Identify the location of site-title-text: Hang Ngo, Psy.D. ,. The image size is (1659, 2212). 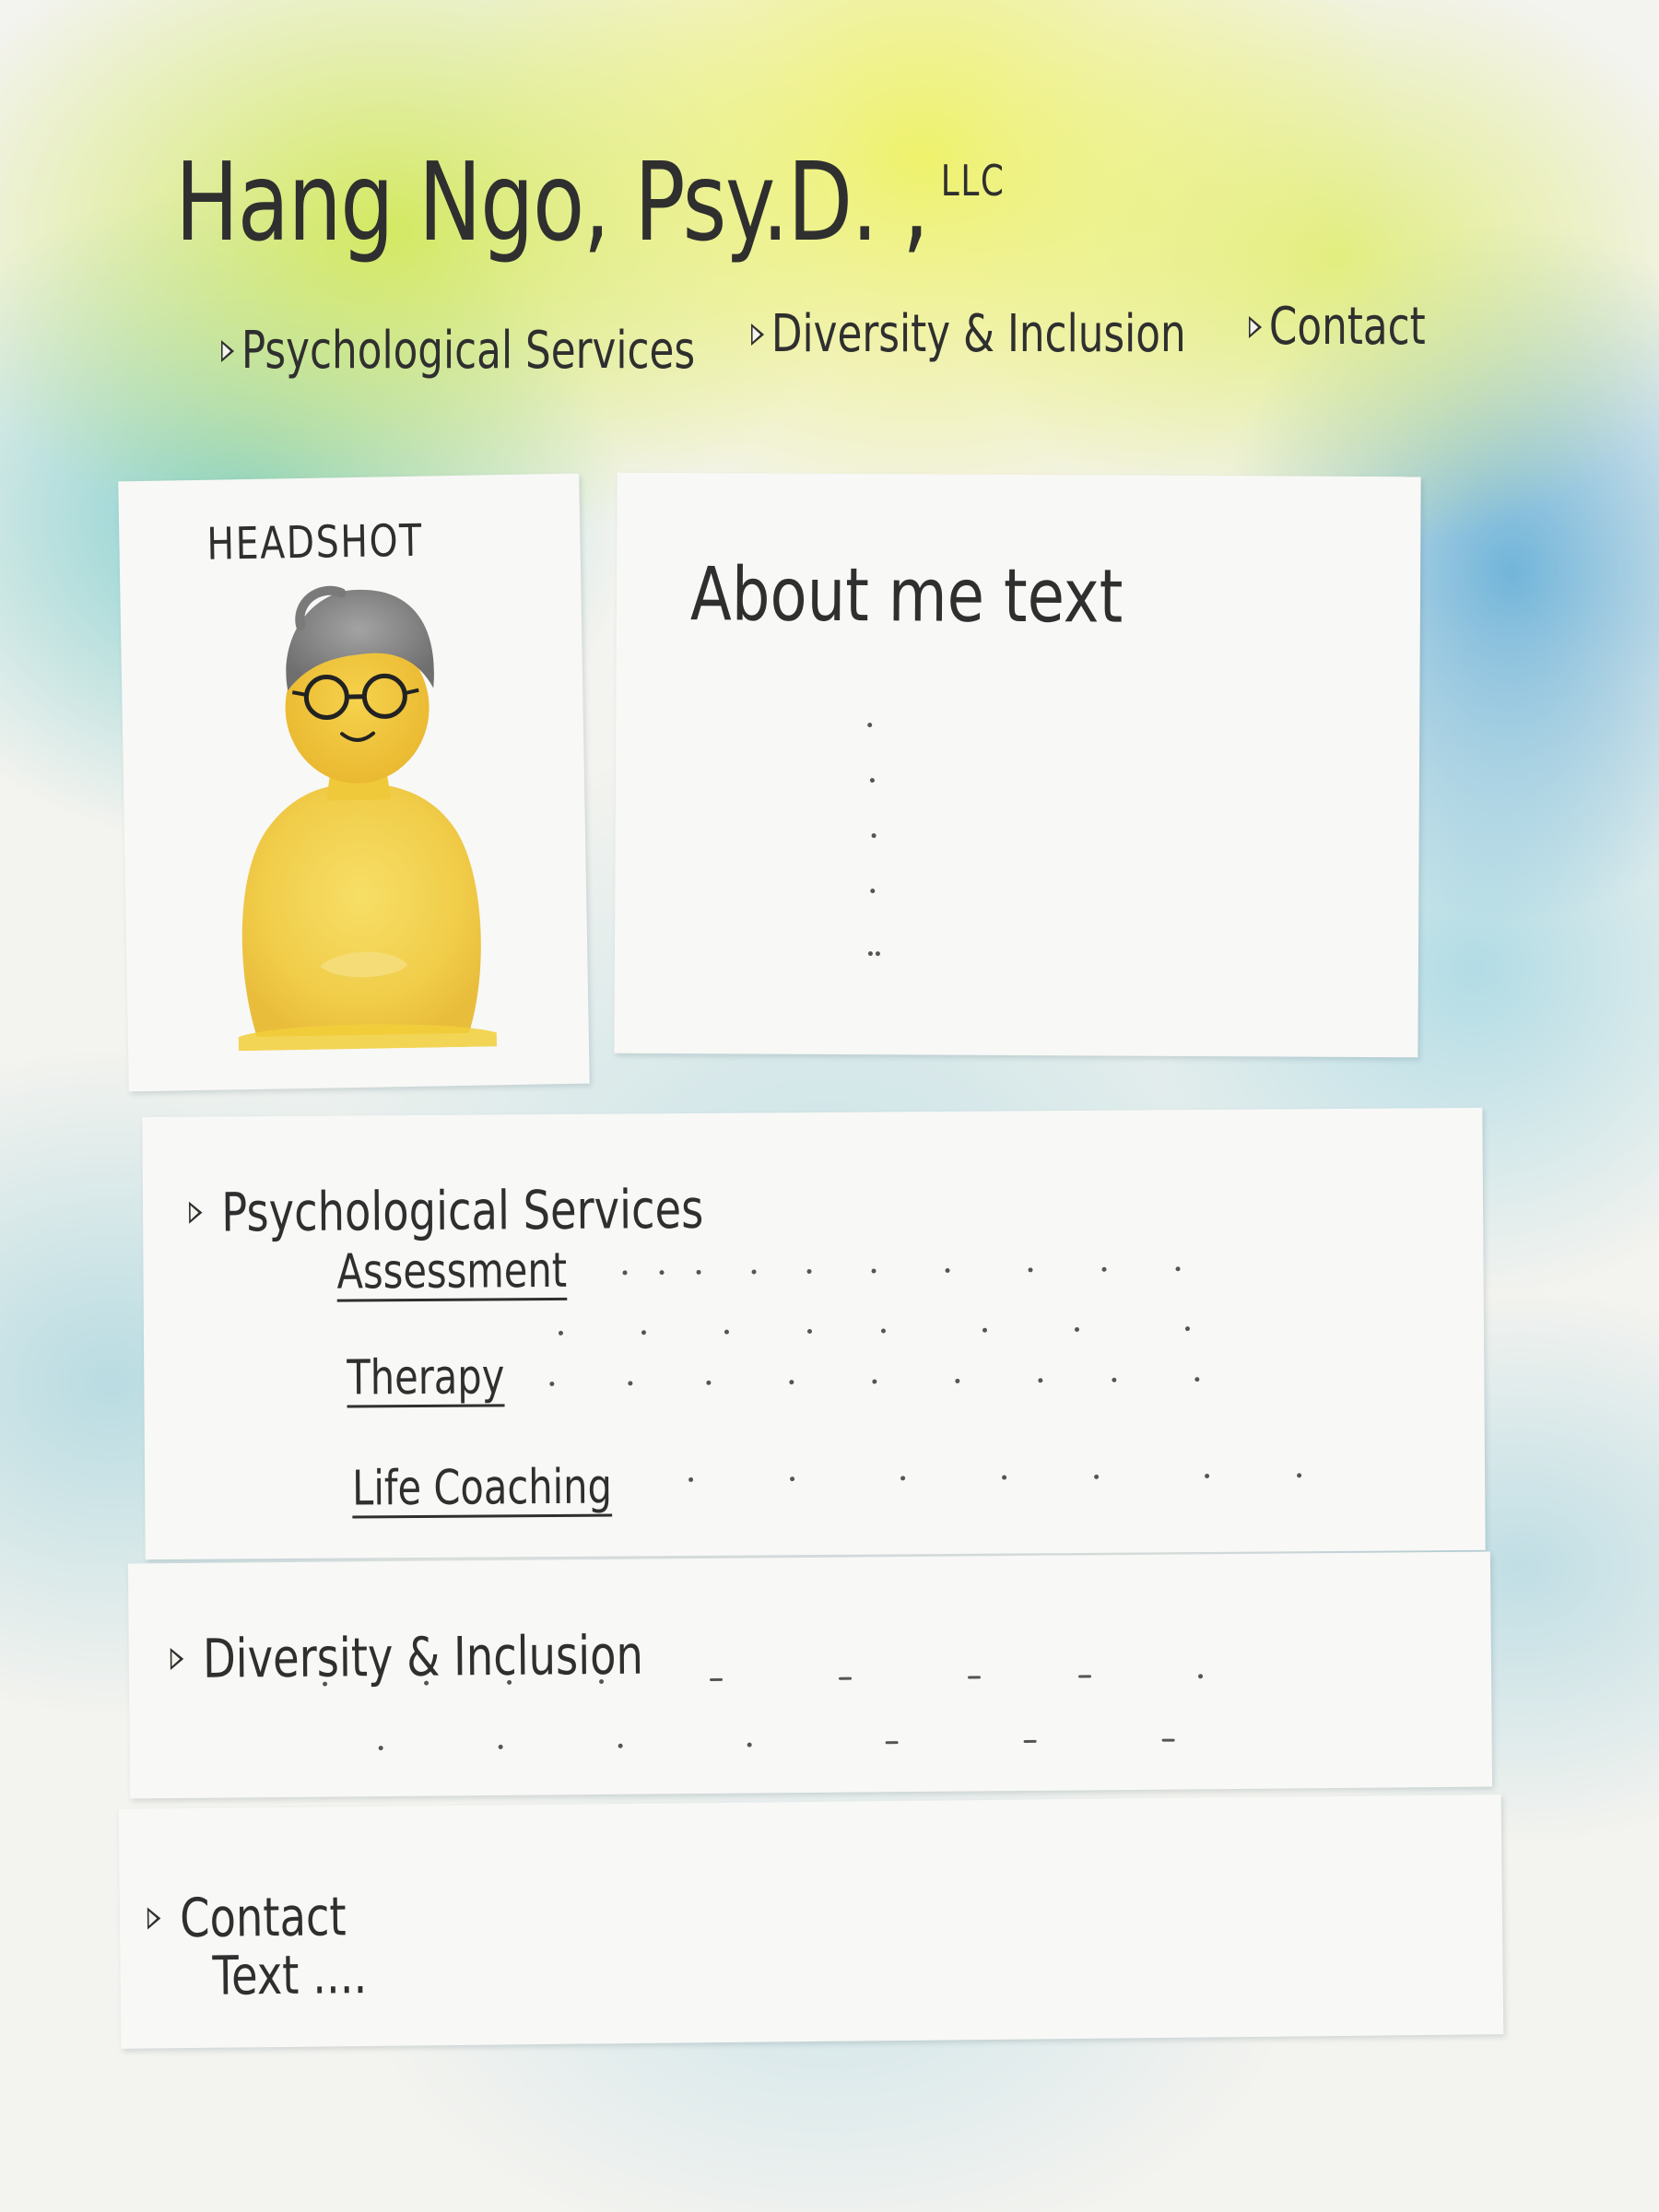
(552, 201).